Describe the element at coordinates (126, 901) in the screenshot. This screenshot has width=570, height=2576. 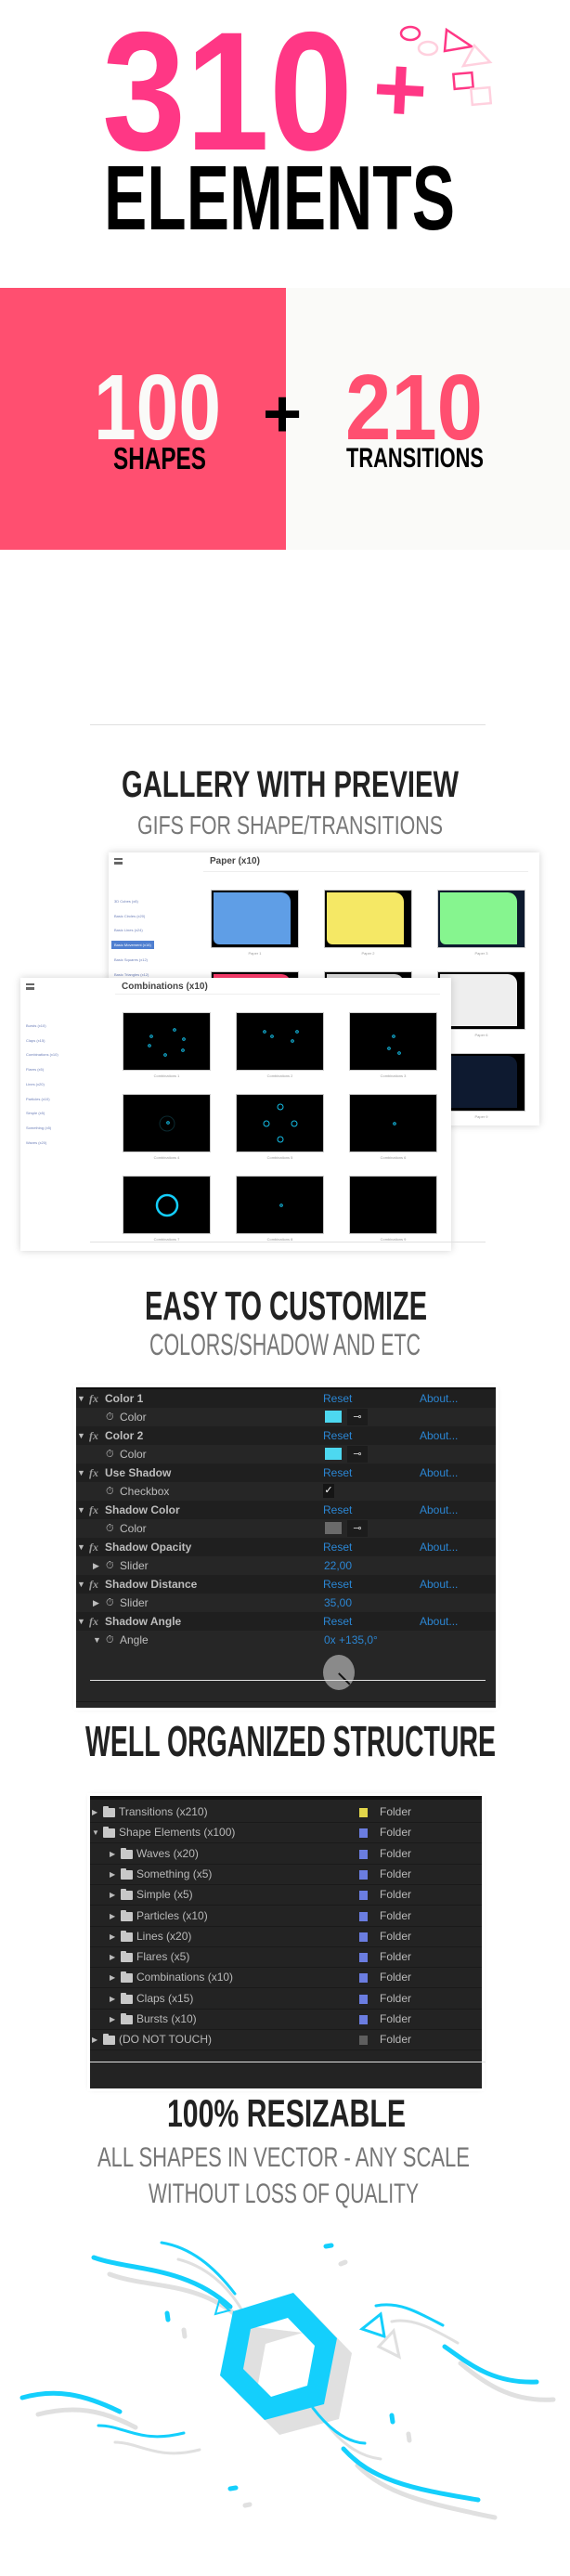
I see `sidebar-item: 3D Cubes (x8)` at that location.